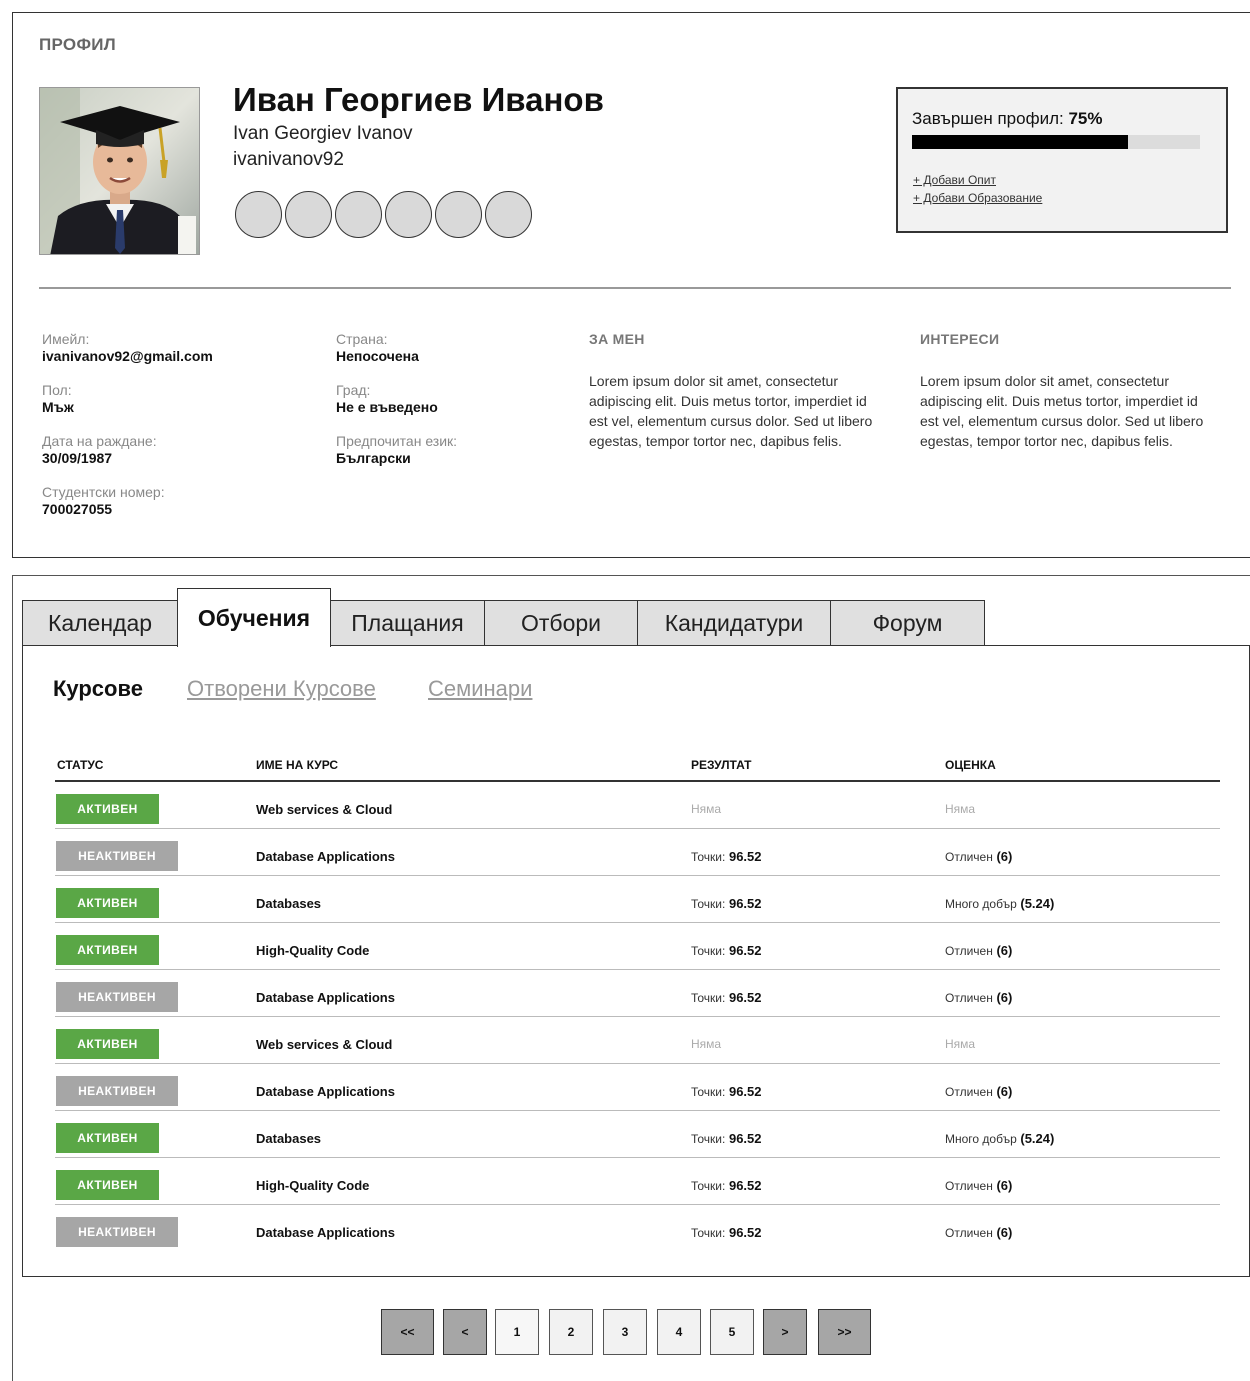 The height and width of the screenshot is (1381, 1250). Describe the element at coordinates (377, 356) in the screenshot. I see `country-value: Непосочена` at that location.